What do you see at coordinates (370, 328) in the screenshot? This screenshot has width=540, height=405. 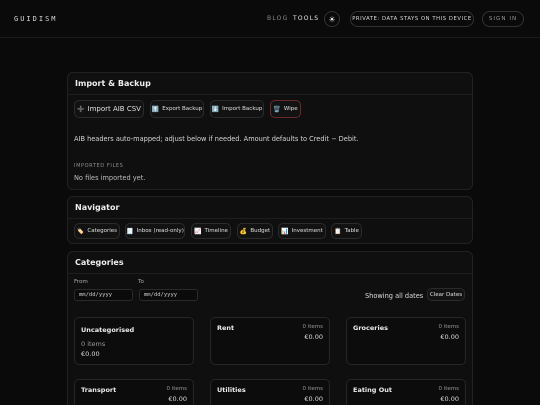 I see `category-name: Groceries` at bounding box center [370, 328].